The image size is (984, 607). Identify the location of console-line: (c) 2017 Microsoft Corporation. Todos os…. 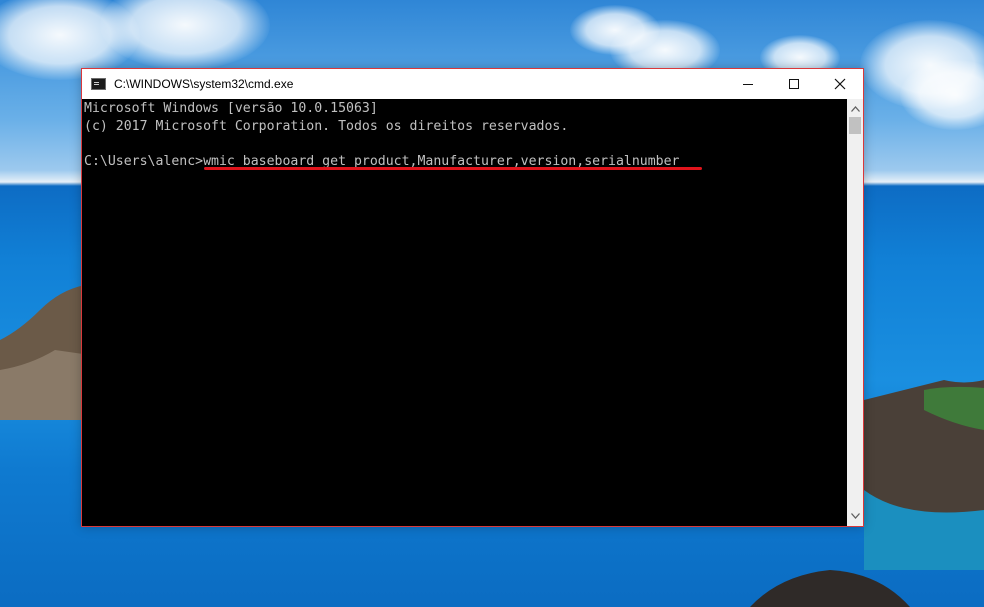
(326, 126).